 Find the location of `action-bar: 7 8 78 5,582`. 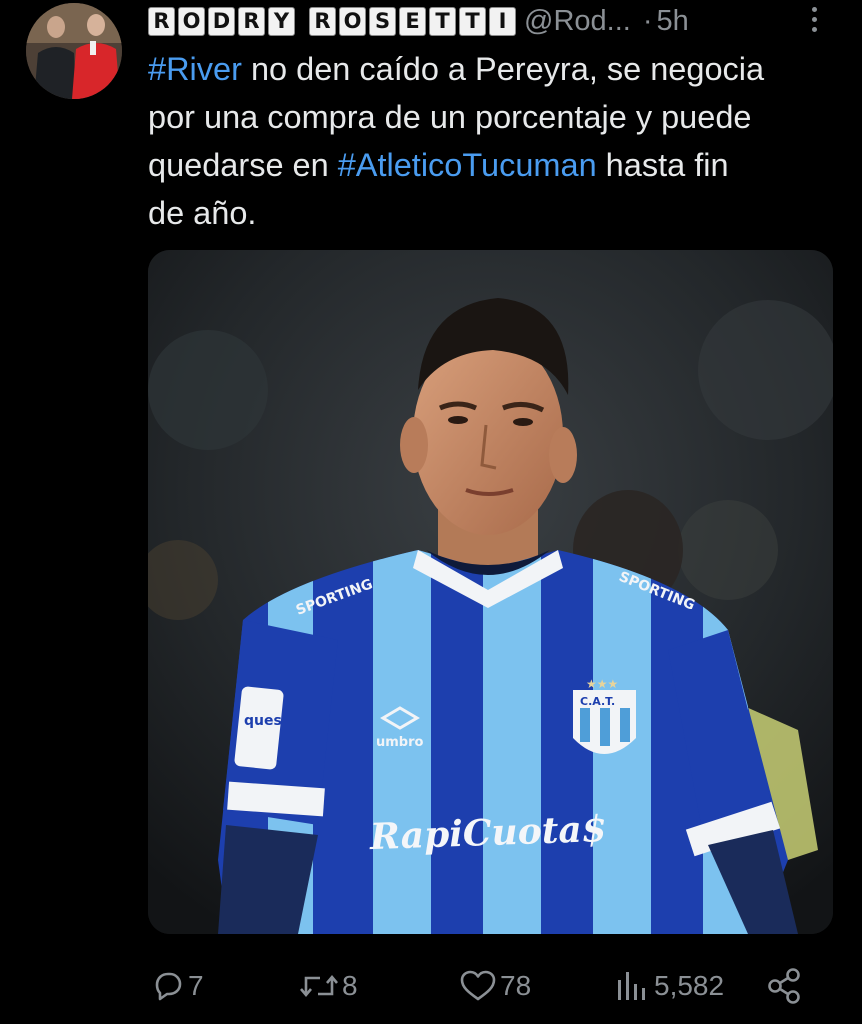

action-bar: 7 8 78 5,582 is located at coordinates (431, 986).